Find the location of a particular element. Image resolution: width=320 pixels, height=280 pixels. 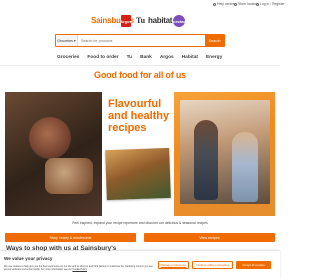

hero-cta-row: Shop hearty & wholesome View recipes is located at coordinates (140, 237).